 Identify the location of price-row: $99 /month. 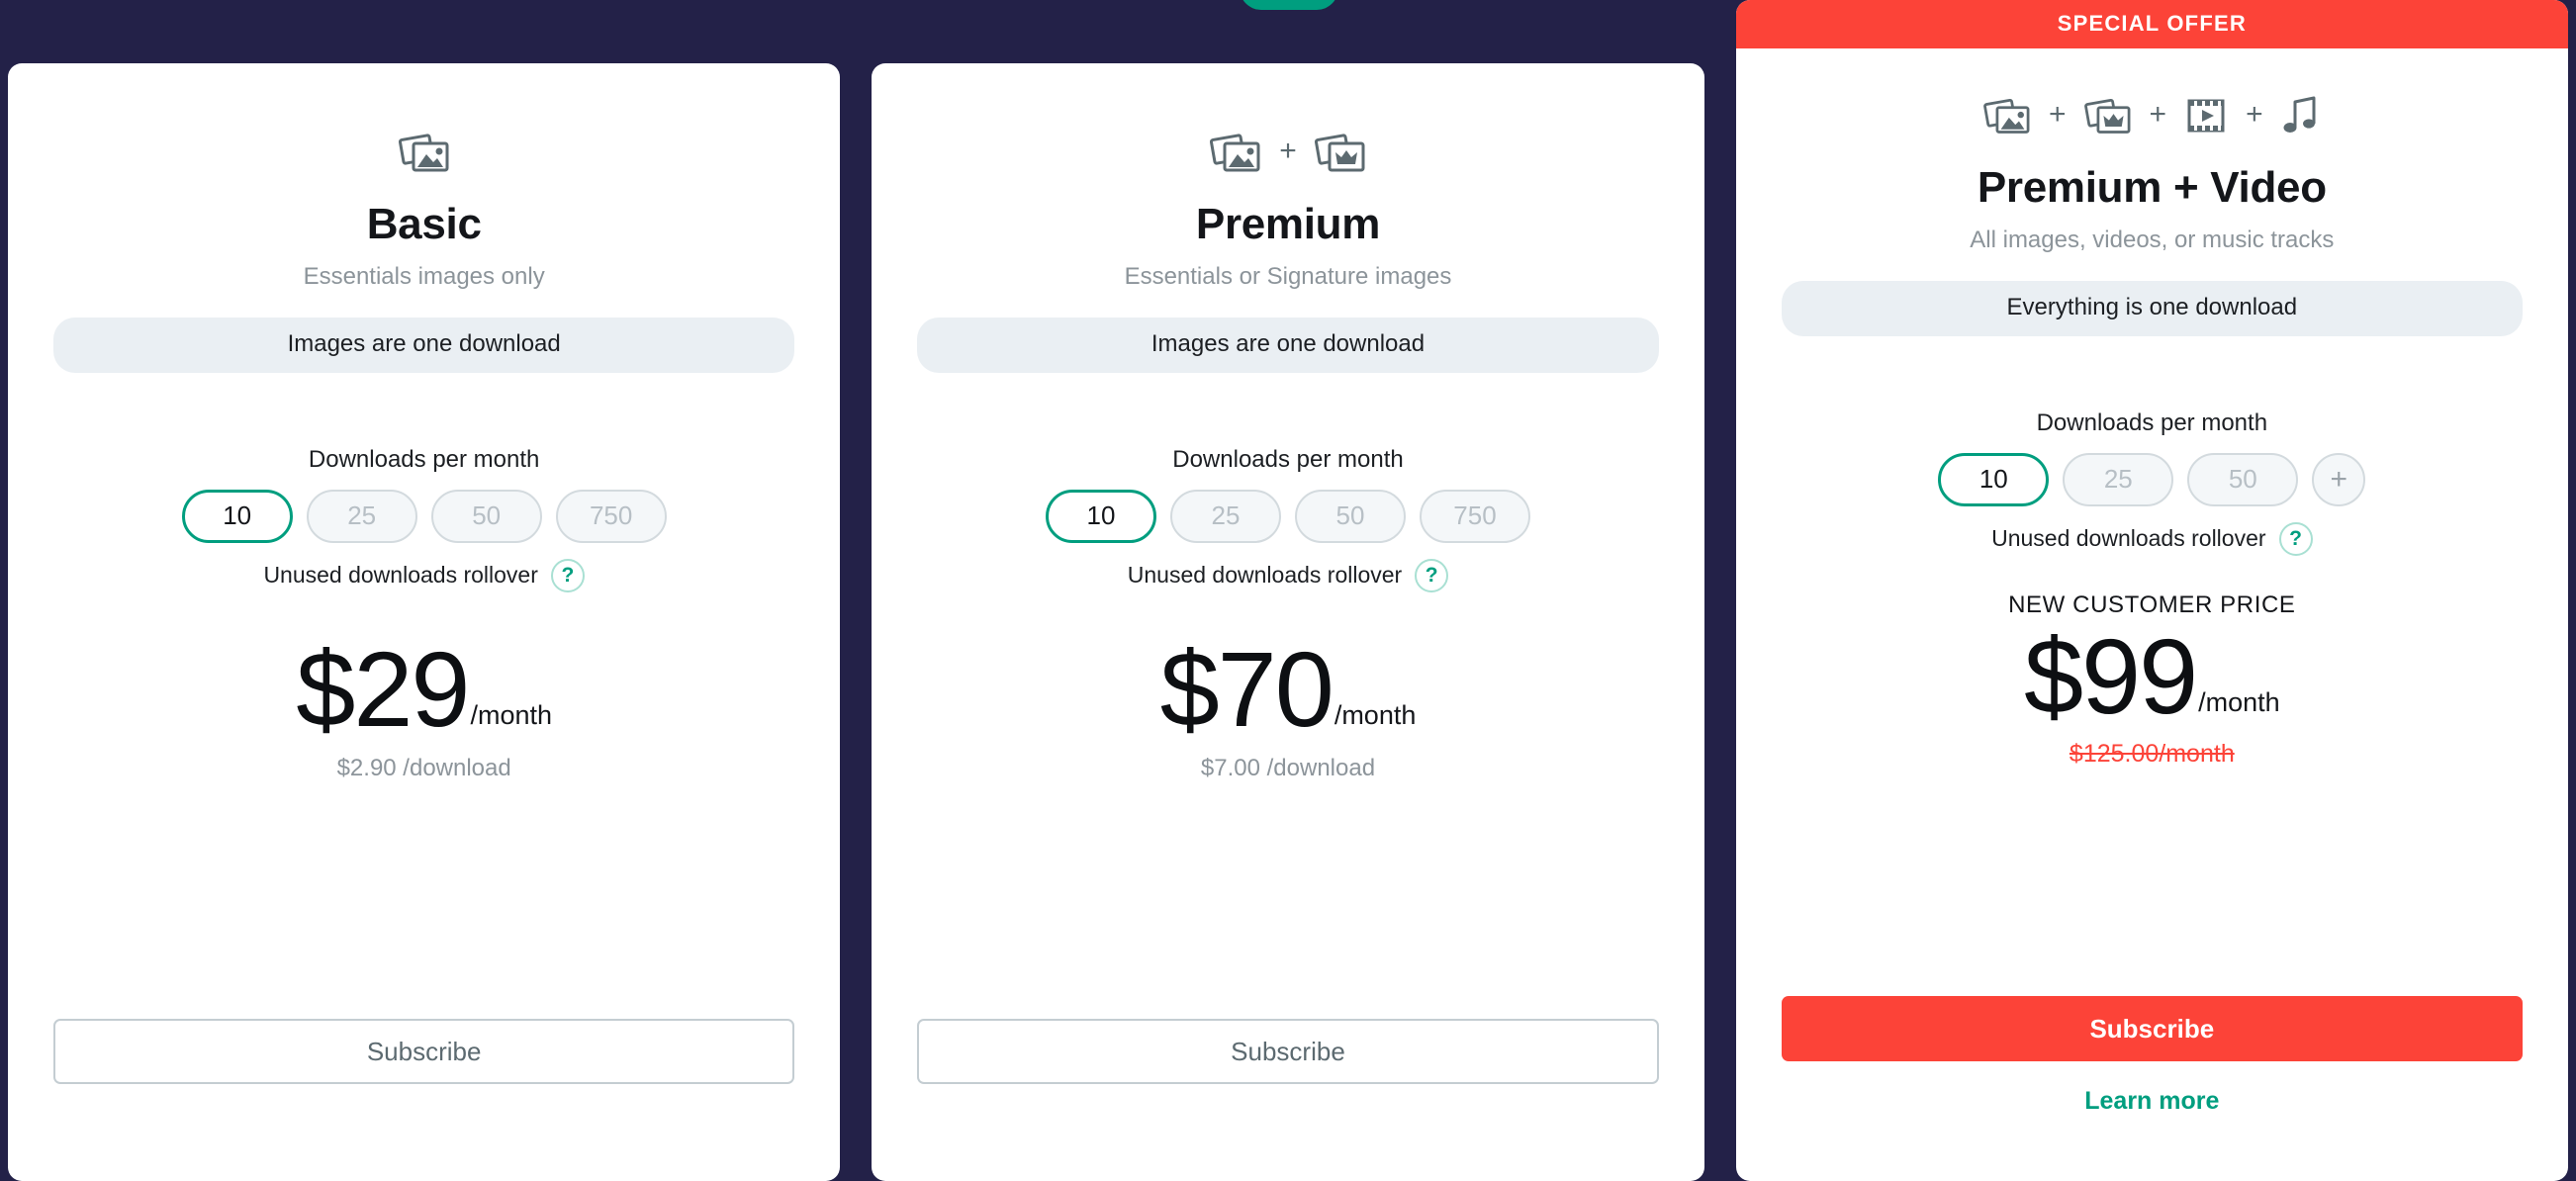
(2151, 676).